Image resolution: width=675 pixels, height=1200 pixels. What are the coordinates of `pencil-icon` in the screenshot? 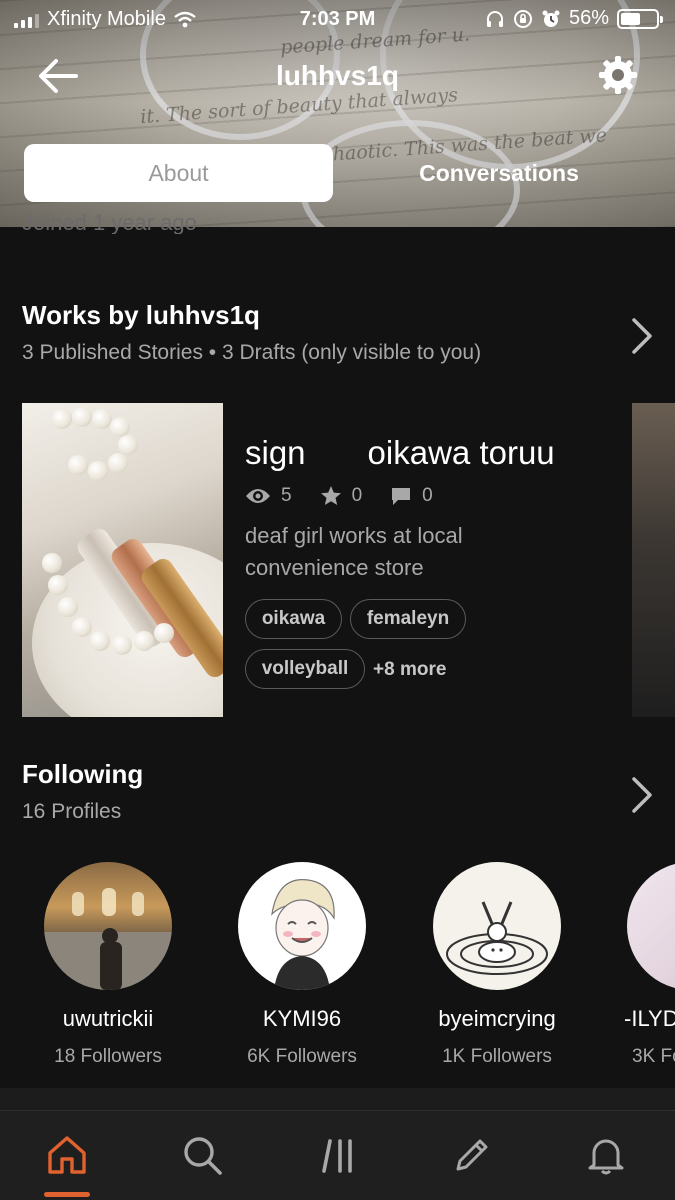 It's located at (472, 1155).